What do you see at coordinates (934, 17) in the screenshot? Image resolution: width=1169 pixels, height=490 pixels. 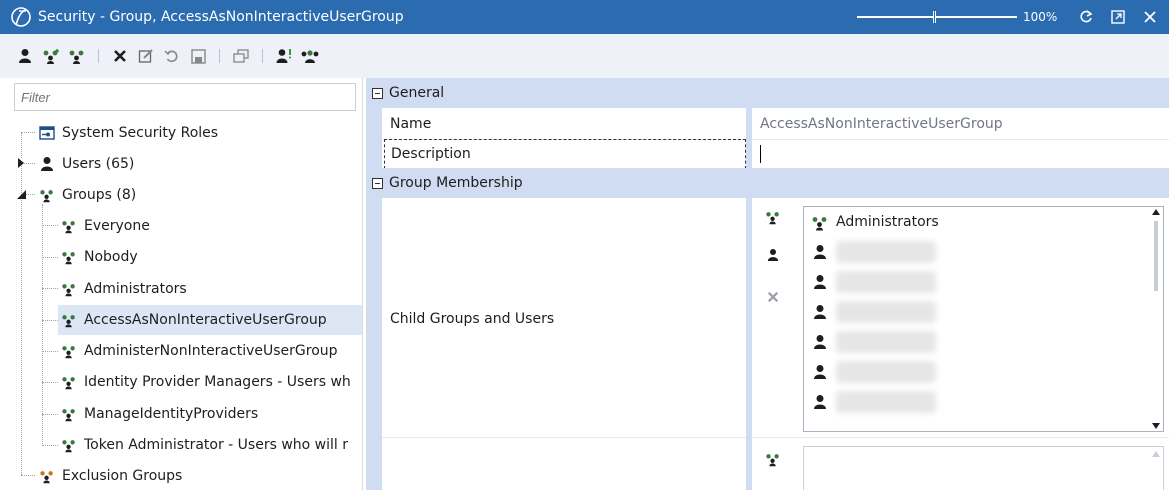 I see `zoom-slider-thumb` at bounding box center [934, 17].